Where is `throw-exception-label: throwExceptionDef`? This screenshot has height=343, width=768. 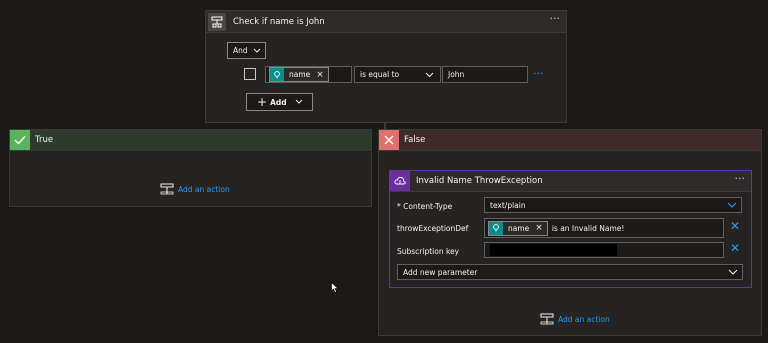 throw-exception-label: throwExceptionDef is located at coordinates (433, 228).